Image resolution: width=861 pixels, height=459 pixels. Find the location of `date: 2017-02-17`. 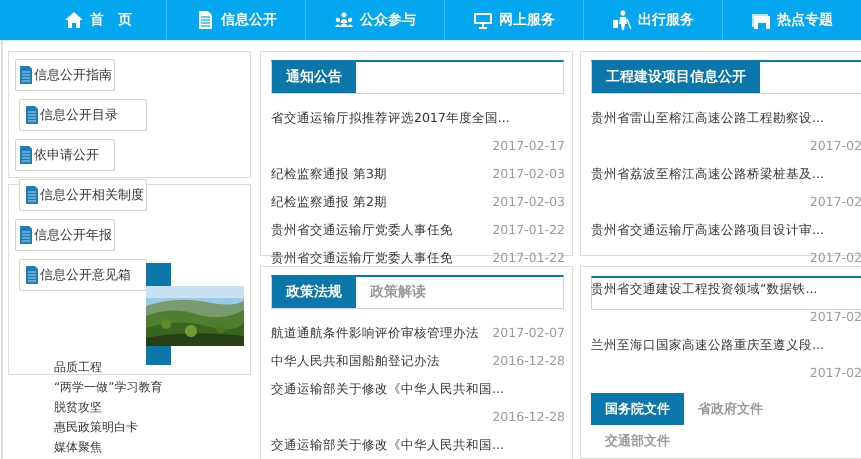

date: 2017-02-17 is located at coordinates (528, 146).